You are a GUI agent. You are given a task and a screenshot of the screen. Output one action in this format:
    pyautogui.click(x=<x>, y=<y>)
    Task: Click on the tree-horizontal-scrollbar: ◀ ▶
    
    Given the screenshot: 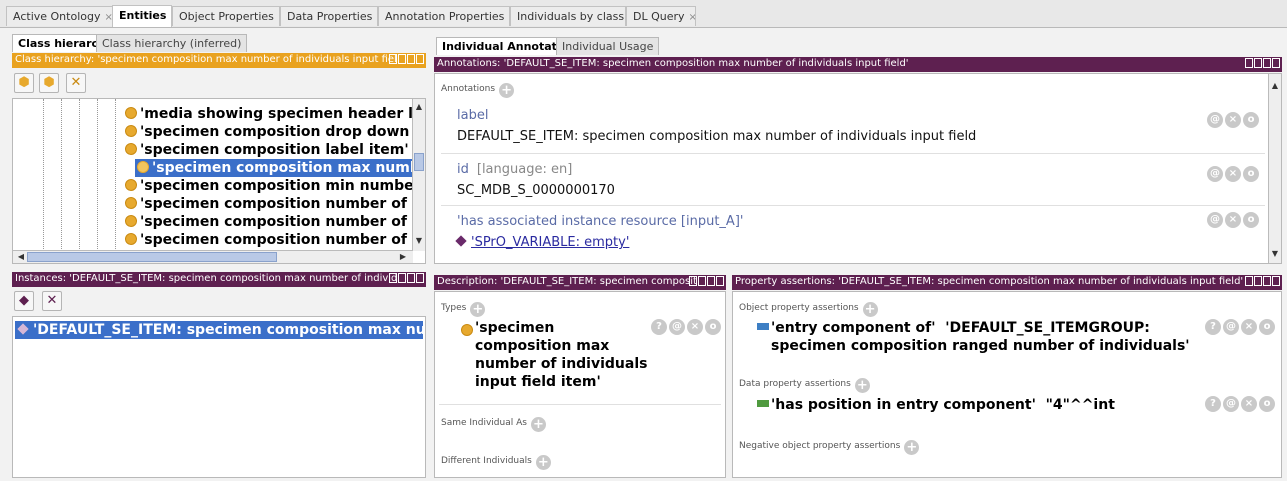 What is the action you would take?
    pyautogui.click(x=213, y=256)
    